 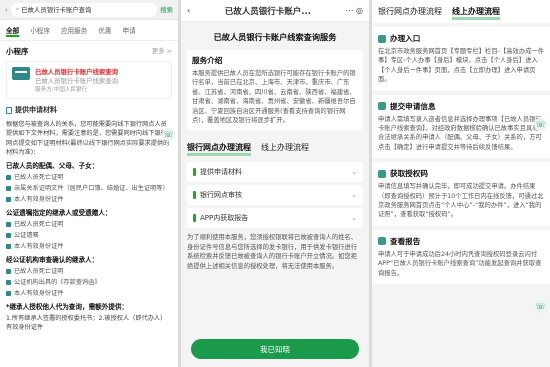 What do you see at coordinates (67, 307) in the screenshot?
I see `footnote-heading: *继承人授权他人代为查询，需额外提供：` at bounding box center [67, 307].